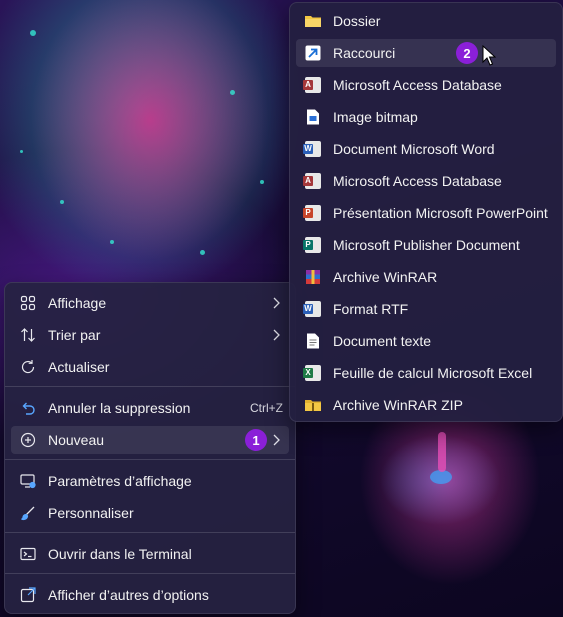 The height and width of the screenshot is (617, 563). What do you see at coordinates (28, 440) in the screenshot?
I see `new-plus-icon` at bounding box center [28, 440].